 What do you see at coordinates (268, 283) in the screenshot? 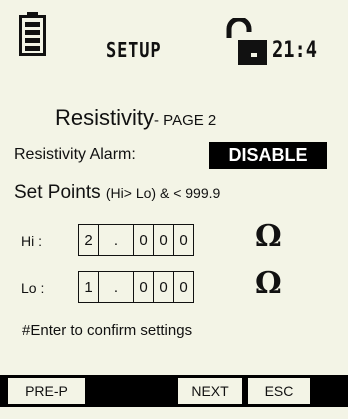
I see `lo-unit: Ω` at bounding box center [268, 283].